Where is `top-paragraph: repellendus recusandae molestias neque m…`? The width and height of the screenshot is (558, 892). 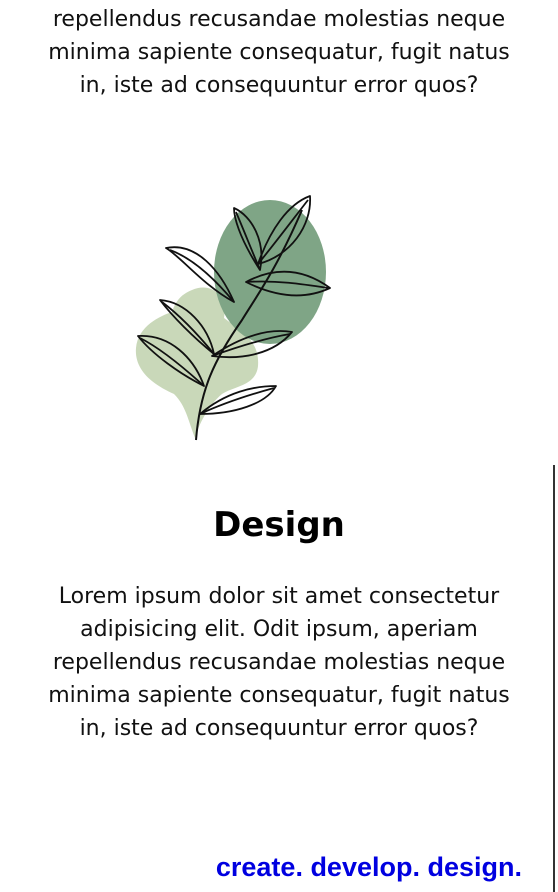 top-paragraph: repellendus recusandae molestias neque m… is located at coordinates (279, 52).